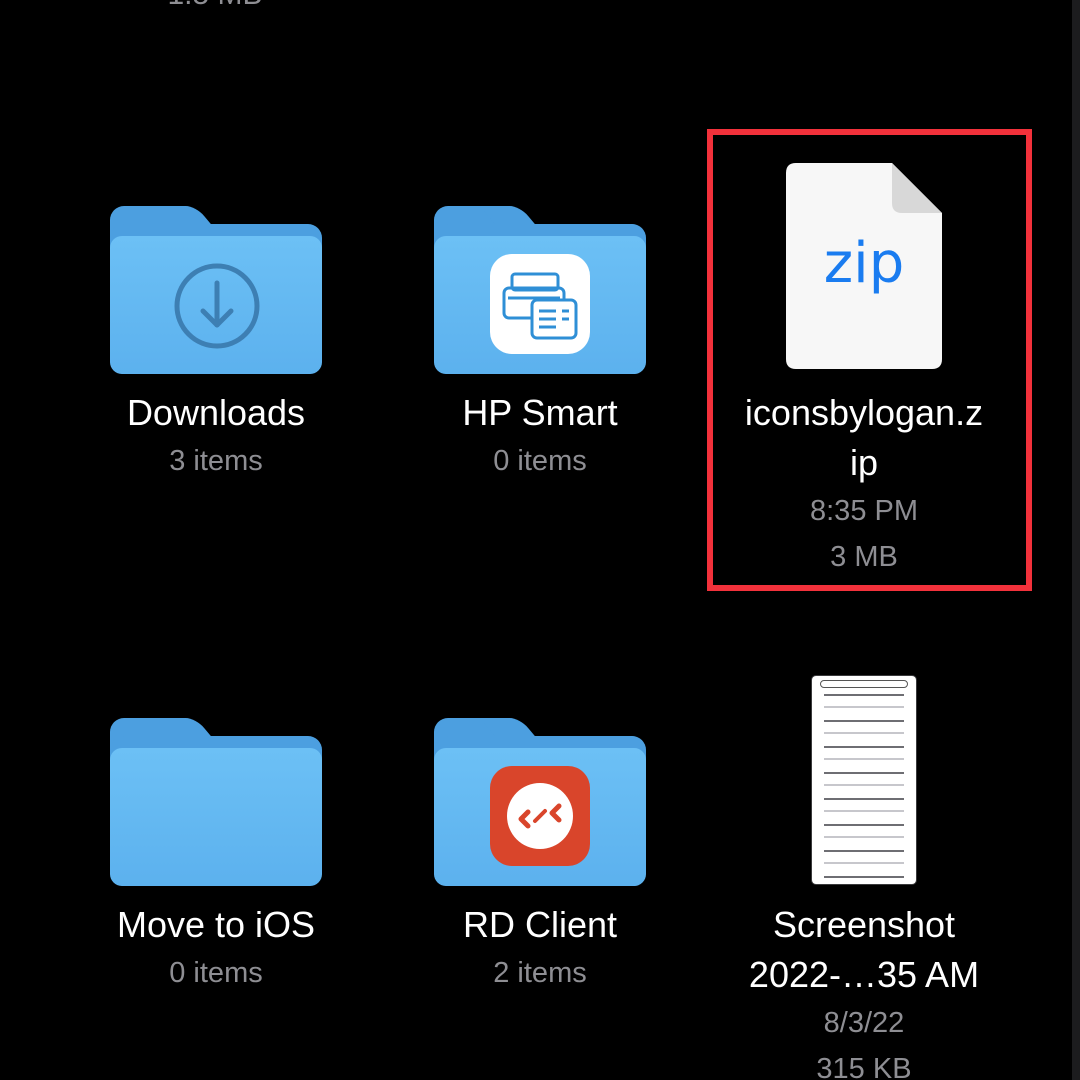 The image size is (1080, 1080). What do you see at coordinates (864, 924) in the screenshot?
I see `item-name-line1: Screenshot` at bounding box center [864, 924].